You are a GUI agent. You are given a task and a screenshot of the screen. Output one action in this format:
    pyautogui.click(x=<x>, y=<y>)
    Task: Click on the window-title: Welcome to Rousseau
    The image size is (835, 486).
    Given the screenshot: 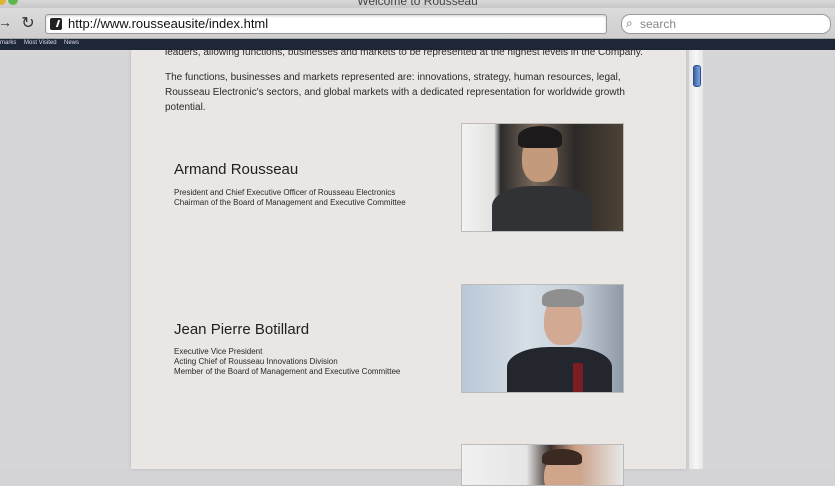 What is the action you would take?
    pyautogui.click(x=417, y=4)
    